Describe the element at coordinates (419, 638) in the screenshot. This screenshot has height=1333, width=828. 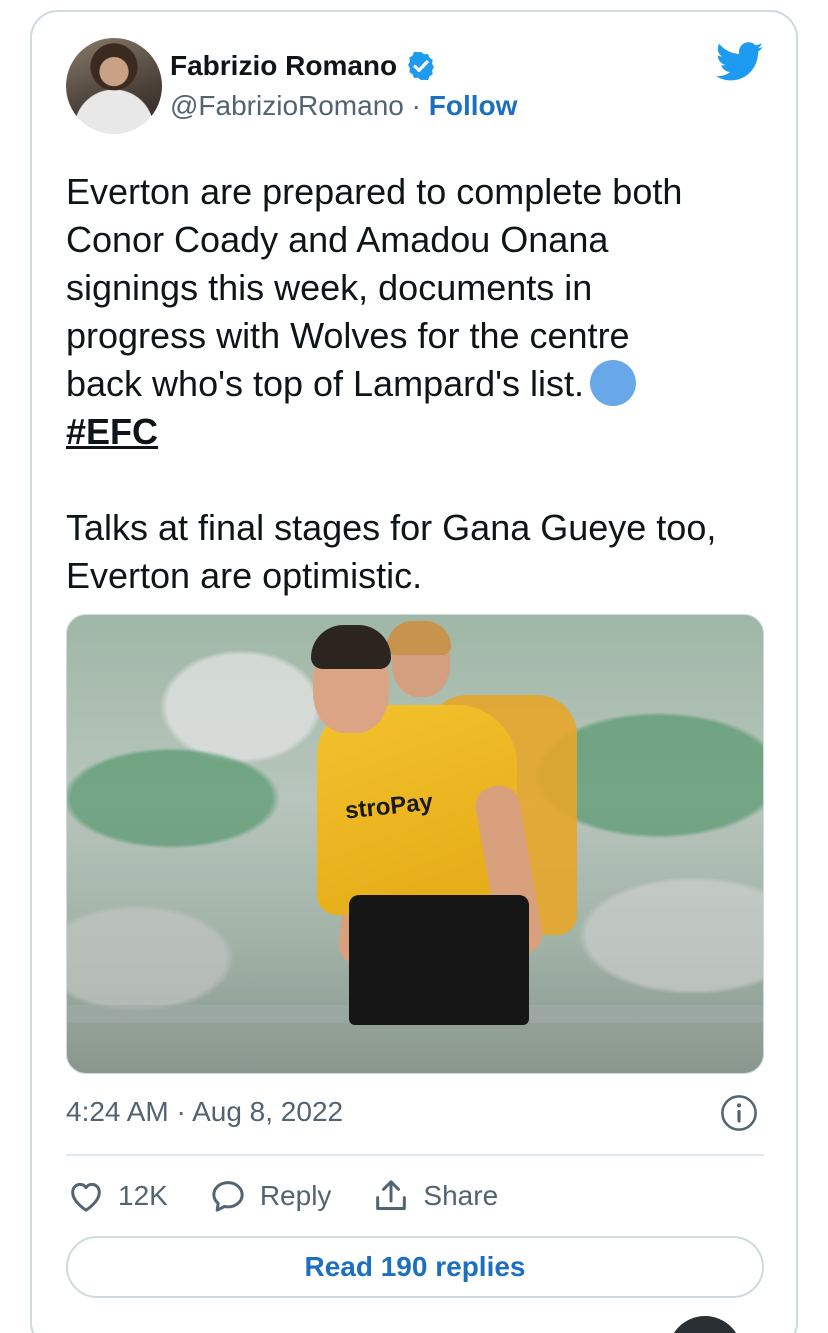
I see `background-player-hair` at that location.